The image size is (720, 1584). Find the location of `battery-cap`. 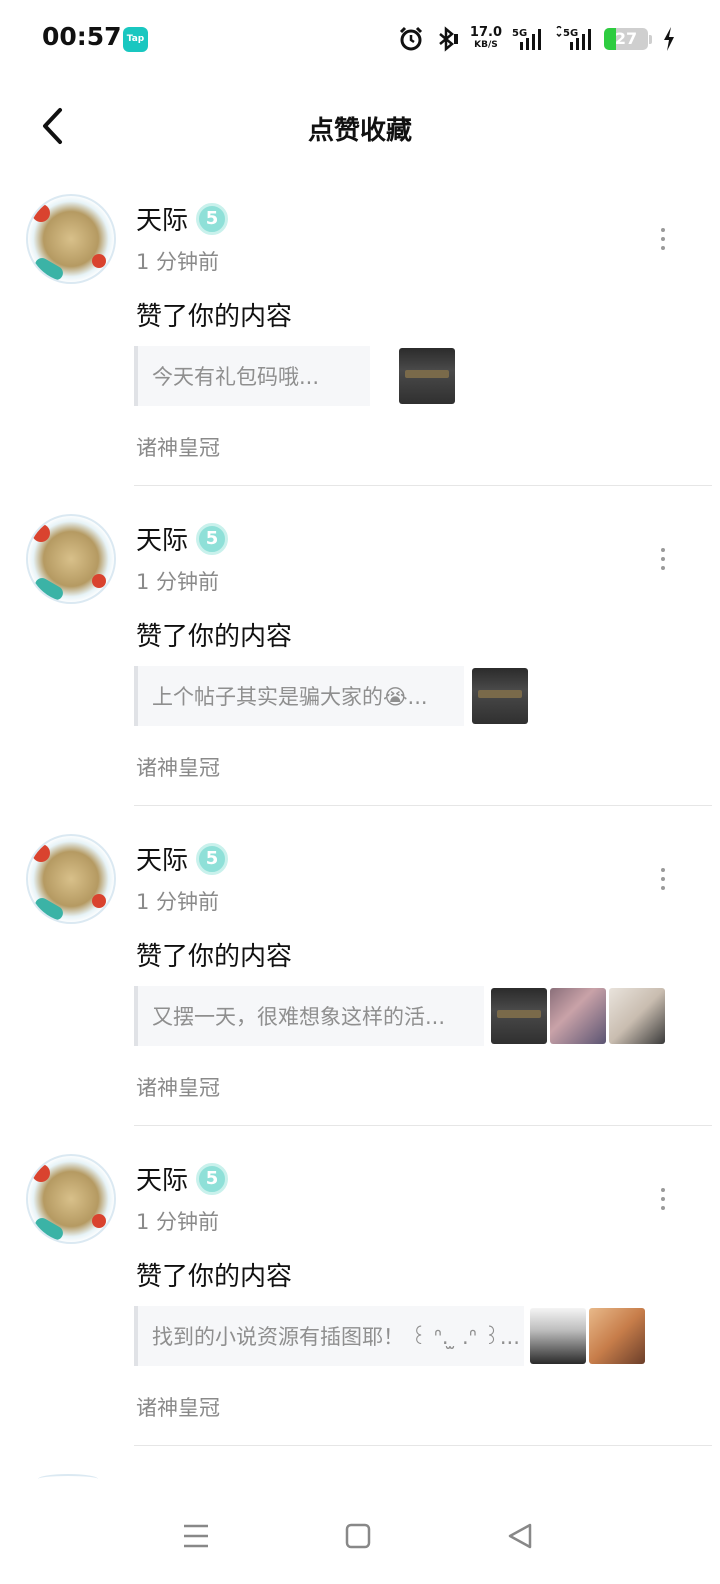

battery-cap is located at coordinates (650, 39).